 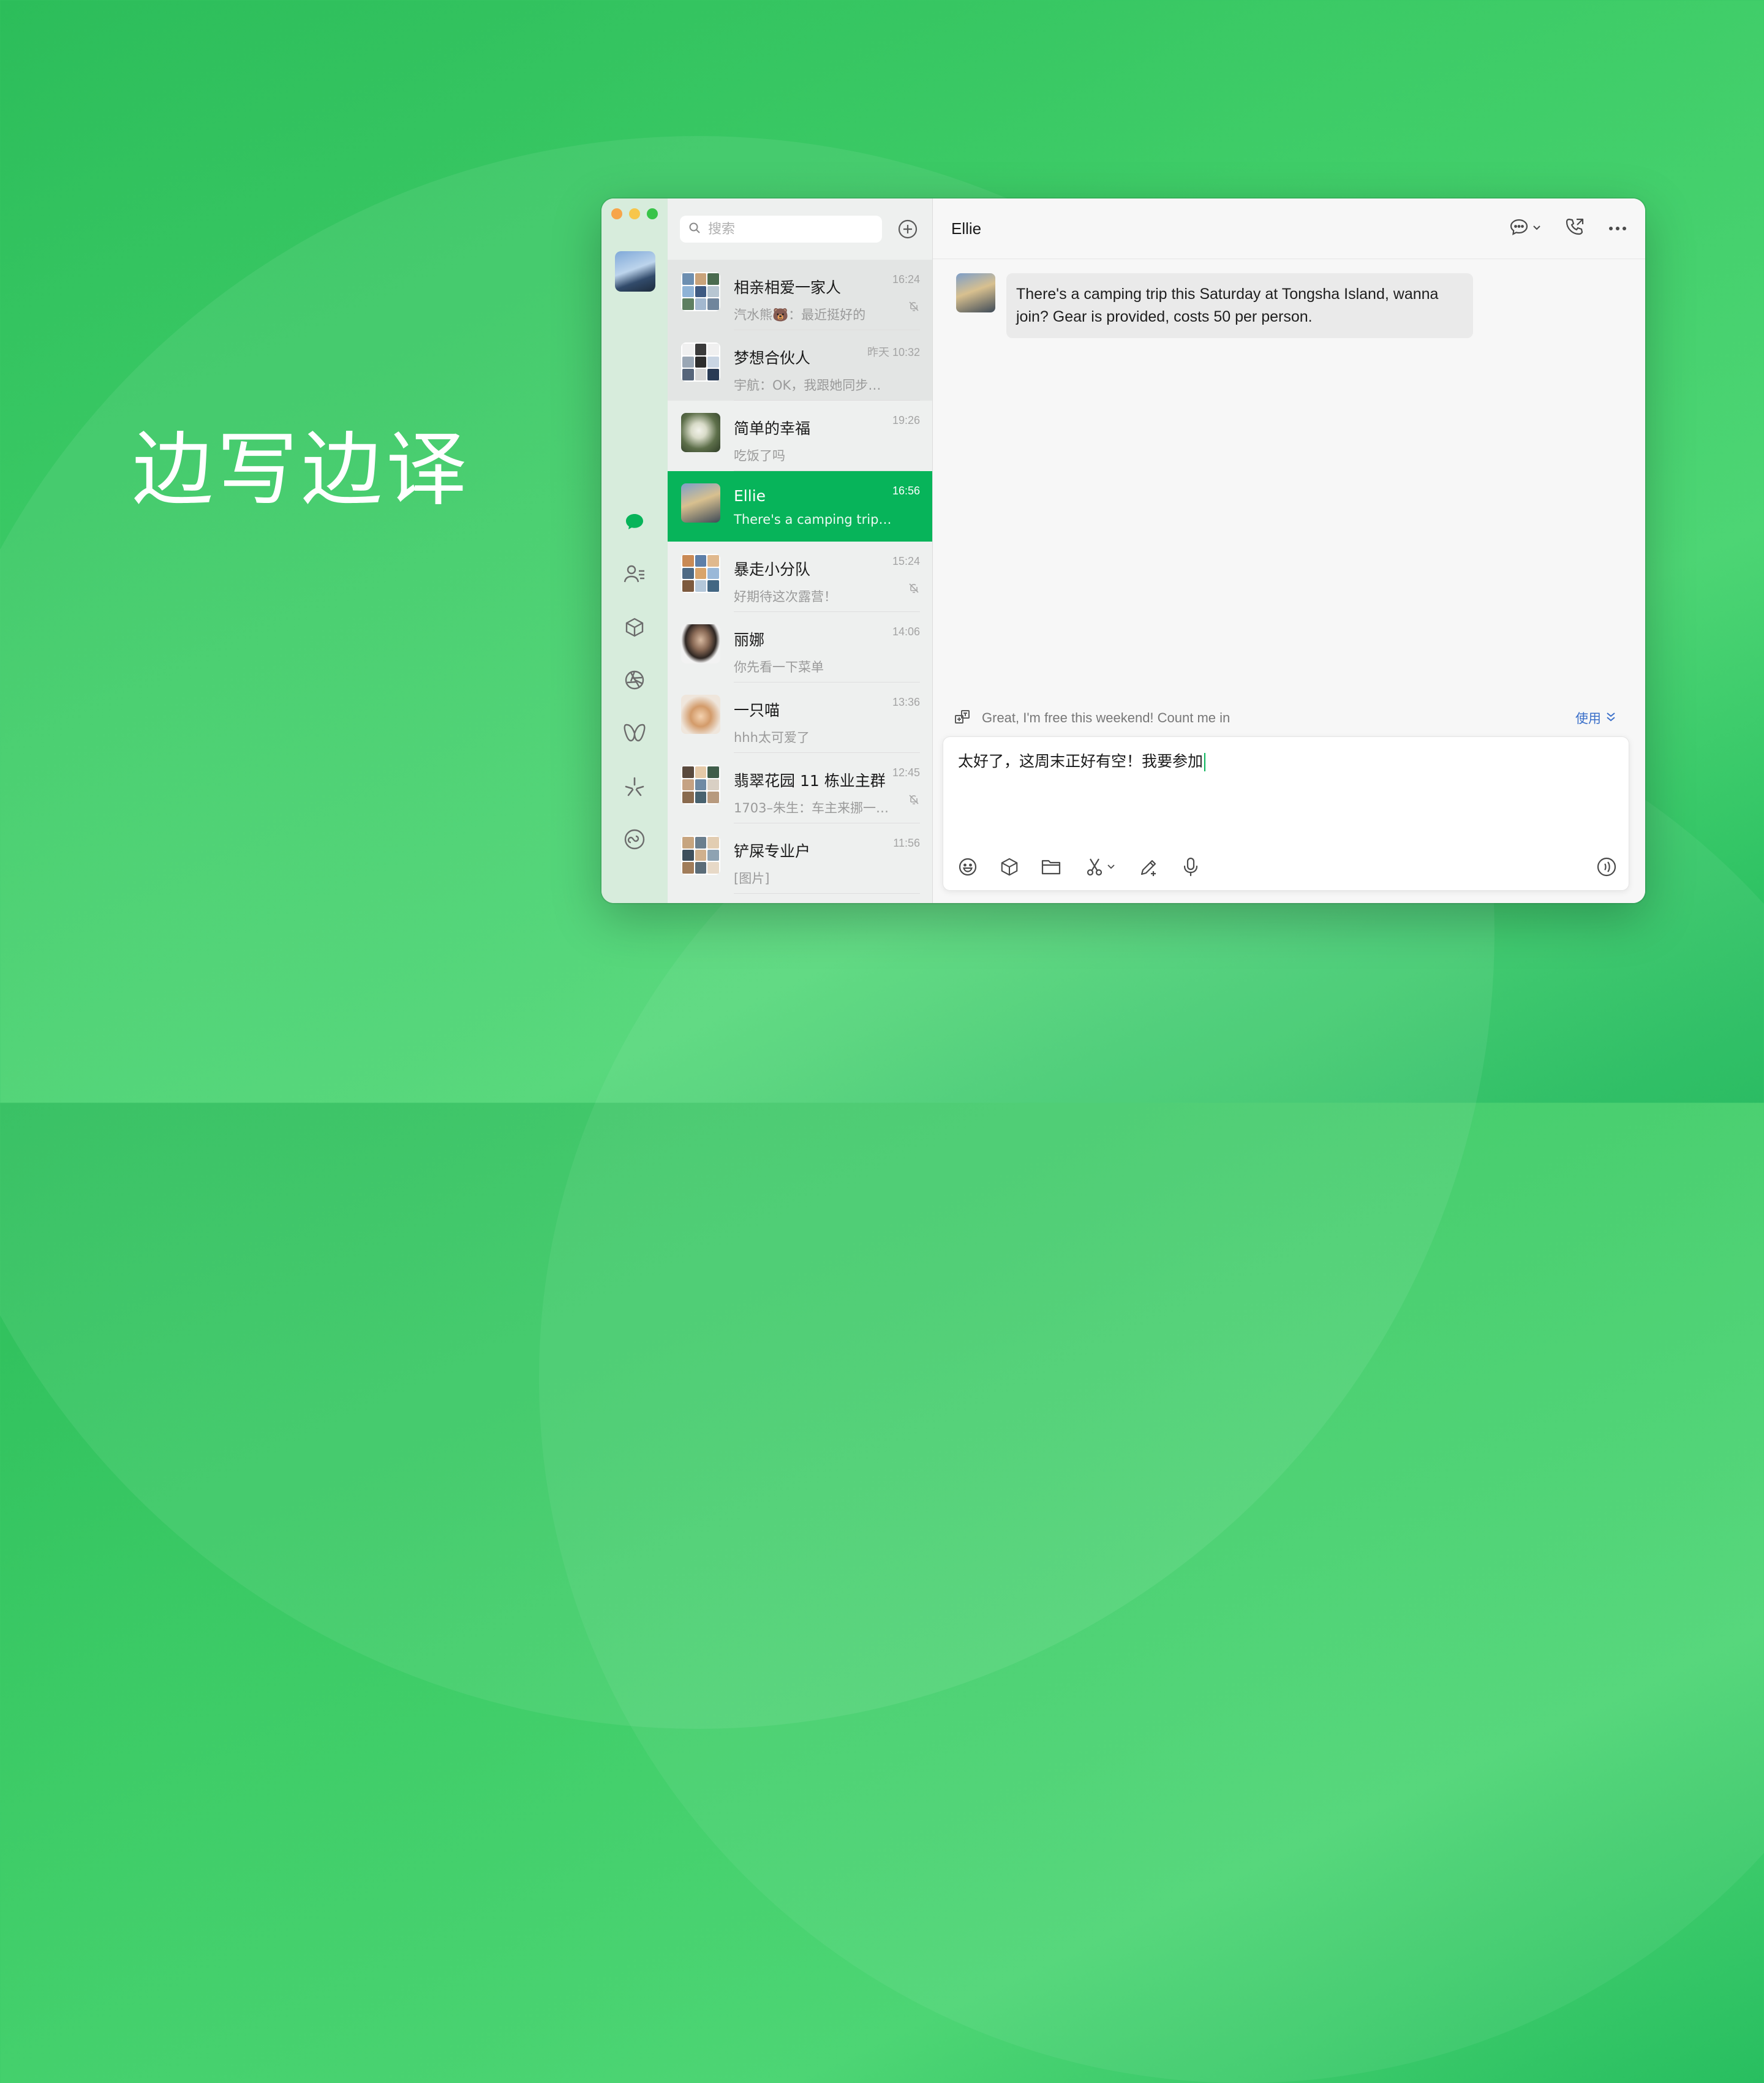 What do you see at coordinates (635, 573) in the screenshot?
I see `contacts-icon` at bounding box center [635, 573].